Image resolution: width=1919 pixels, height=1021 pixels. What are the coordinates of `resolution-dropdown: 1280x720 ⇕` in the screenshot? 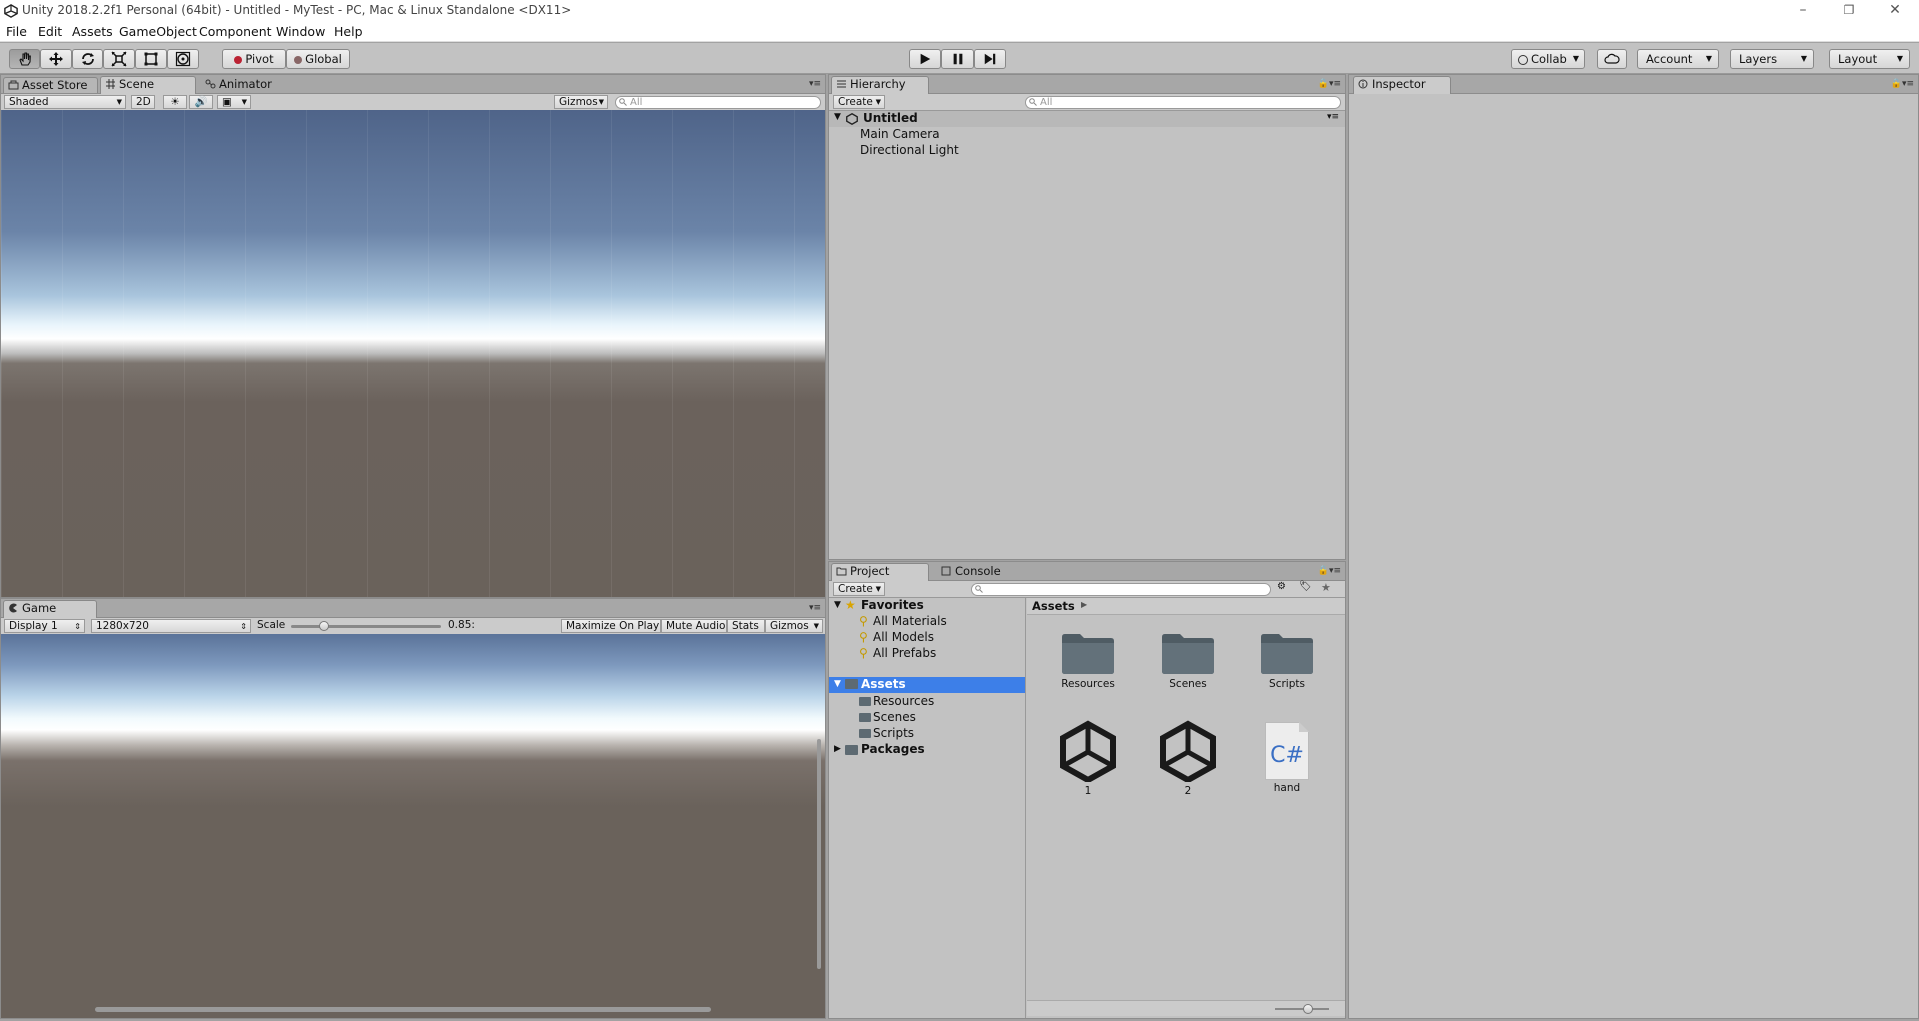 It's located at (171, 626).